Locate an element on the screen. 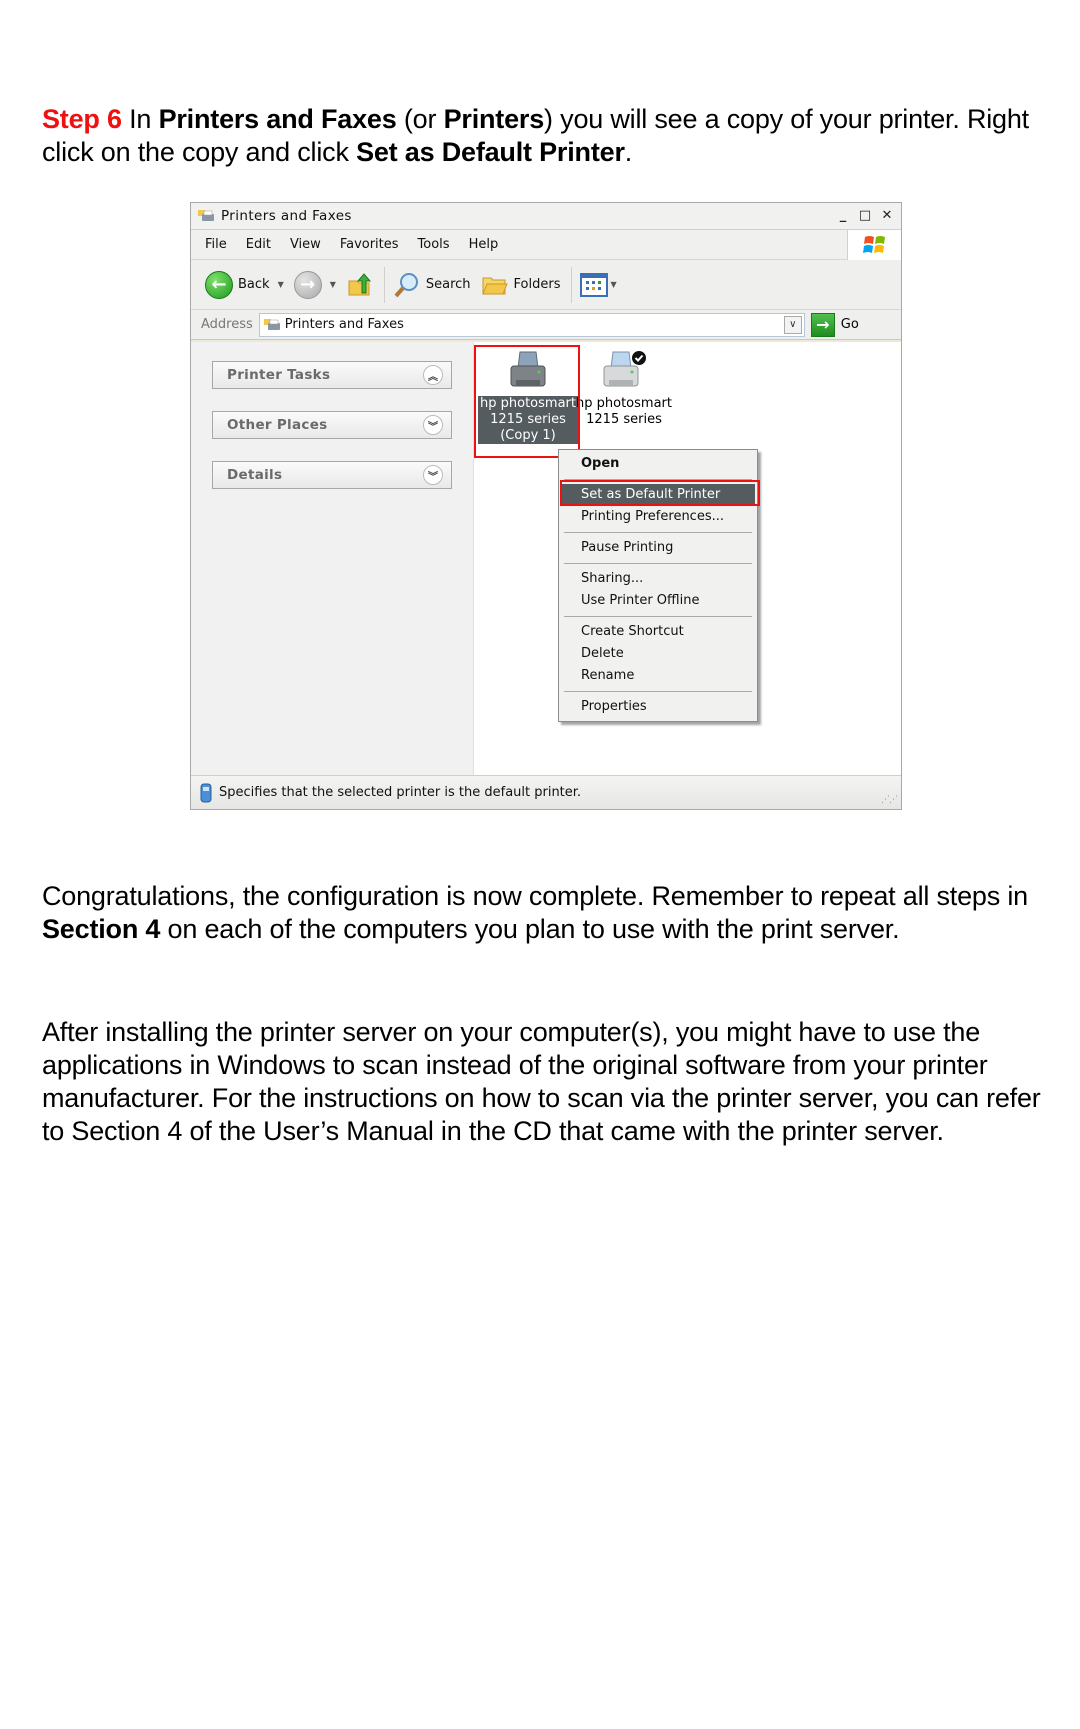 Image resolution: width=1080 pixels, height=1729 pixels. back-label: Back is located at coordinates (254, 284).